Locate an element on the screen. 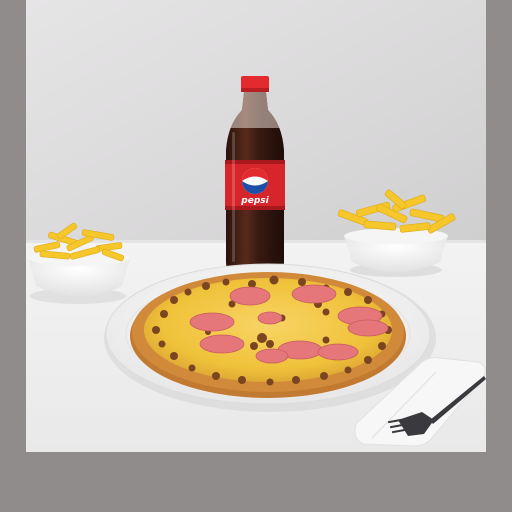  bottle-brand-text: pepsi is located at coordinates (254, 201).